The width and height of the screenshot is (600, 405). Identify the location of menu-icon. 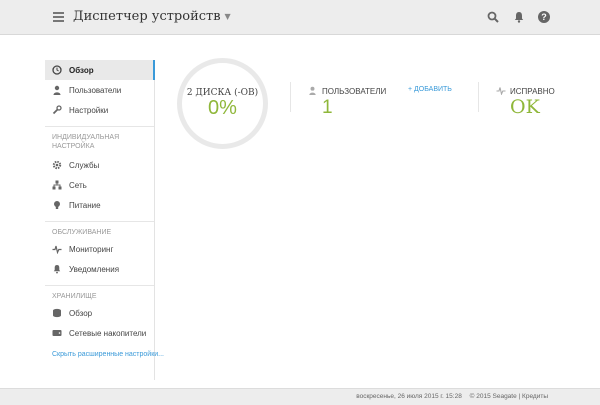
(58, 17).